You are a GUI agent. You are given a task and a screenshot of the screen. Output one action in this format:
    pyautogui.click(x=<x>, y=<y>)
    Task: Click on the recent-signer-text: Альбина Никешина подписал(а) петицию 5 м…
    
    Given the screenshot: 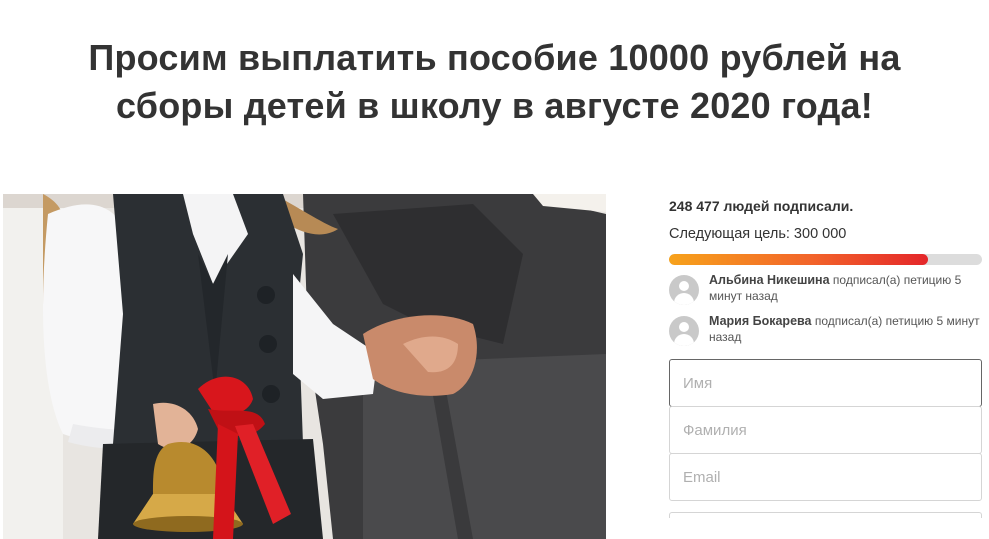 What is the action you would take?
    pyautogui.click(x=845, y=288)
    